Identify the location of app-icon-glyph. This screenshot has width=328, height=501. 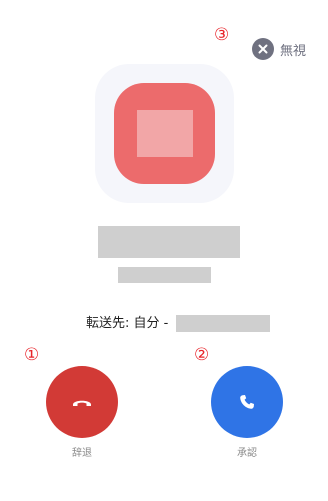
(165, 133).